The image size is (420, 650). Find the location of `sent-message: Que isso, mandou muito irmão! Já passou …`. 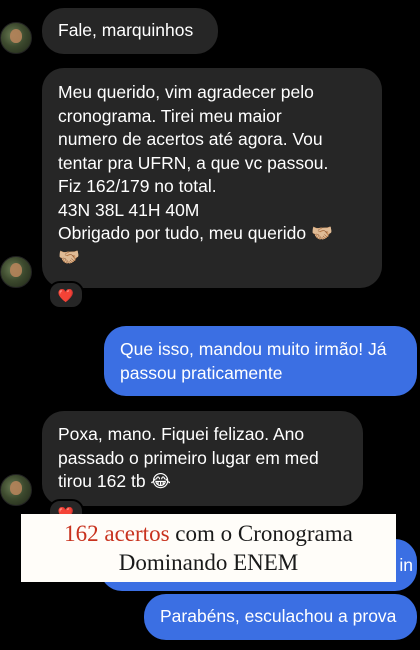

sent-message: Que isso, mandou muito irmão! Já passou … is located at coordinates (260, 361).